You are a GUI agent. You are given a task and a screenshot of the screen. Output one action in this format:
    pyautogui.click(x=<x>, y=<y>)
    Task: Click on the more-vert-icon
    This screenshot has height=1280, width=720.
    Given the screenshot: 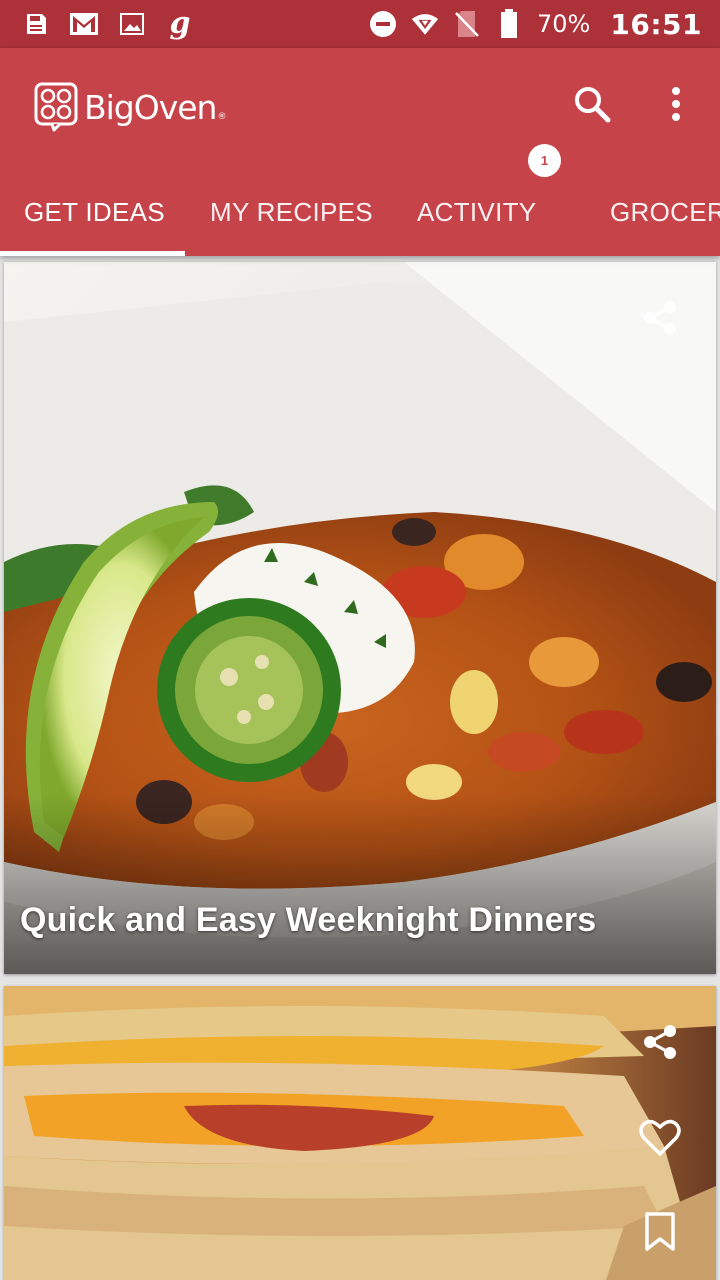 What is the action you would take?
    pyautogui.click(x=676, y=104)
    